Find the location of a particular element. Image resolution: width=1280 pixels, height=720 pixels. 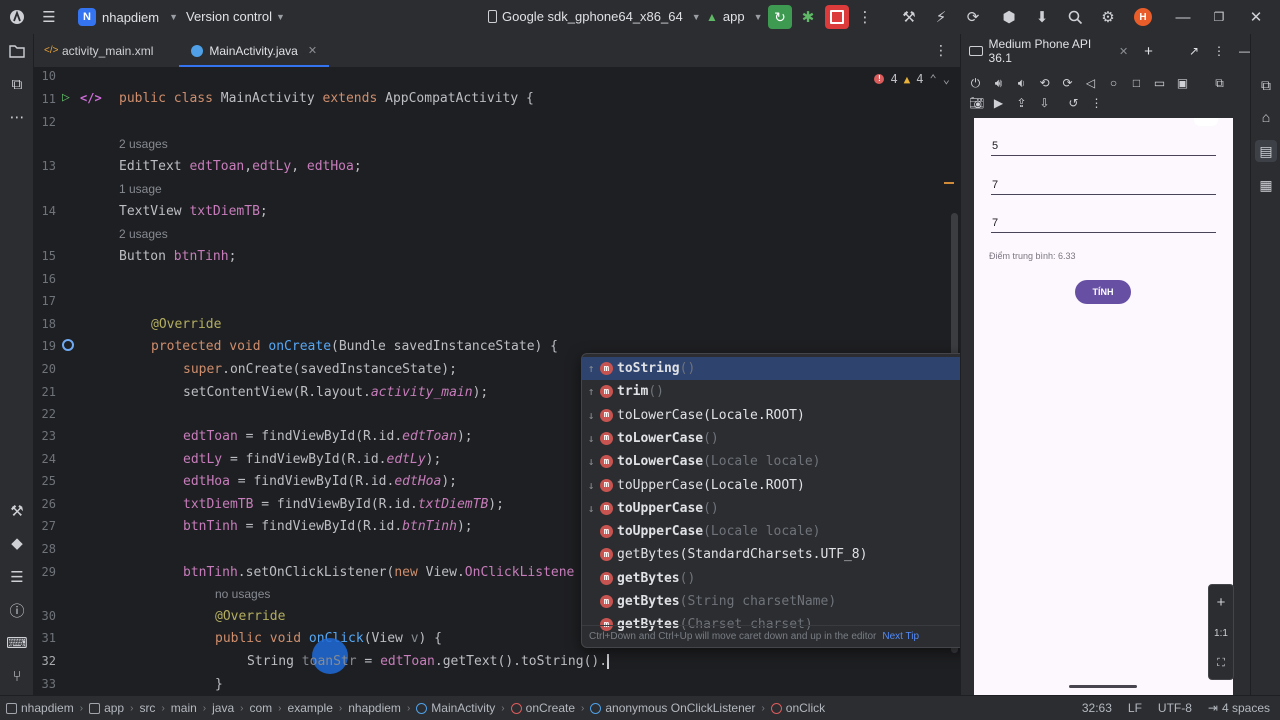

home-indicator is located at coordinates (1103, 686).